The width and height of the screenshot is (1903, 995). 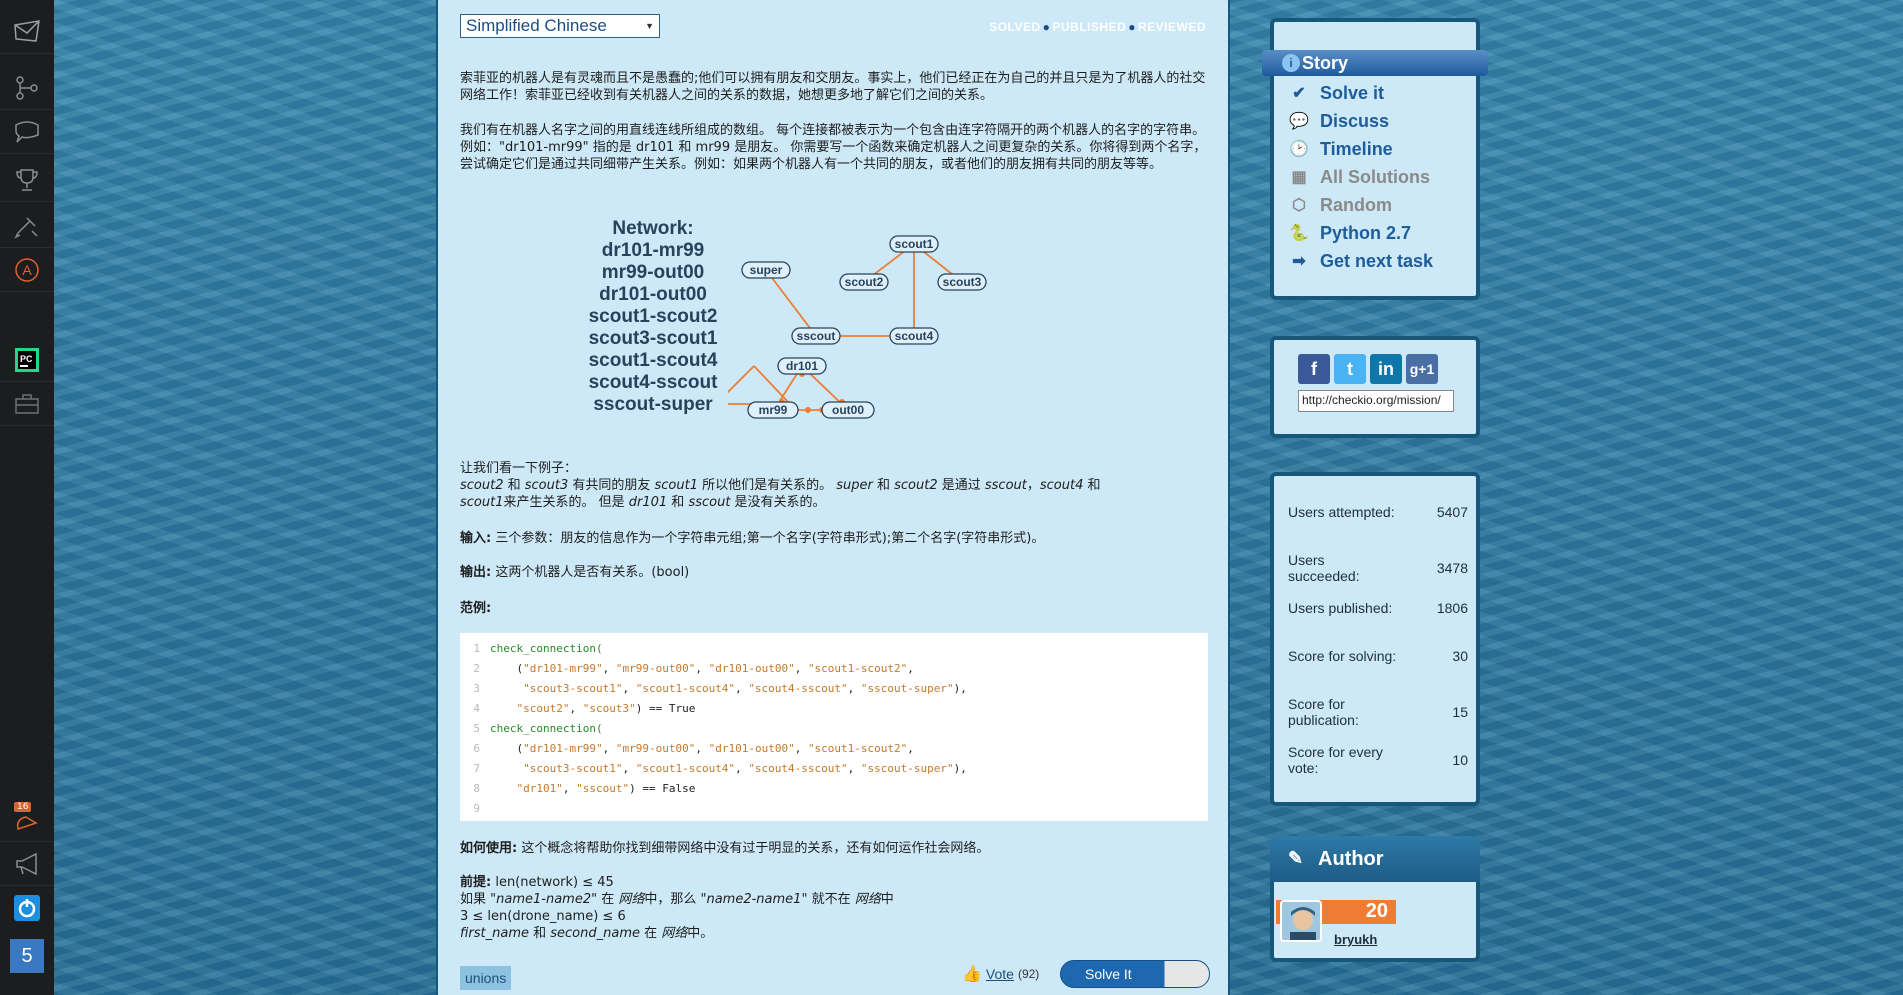 I want to click on stat-row: Users published: 1806, so click(x=1378, y=608).